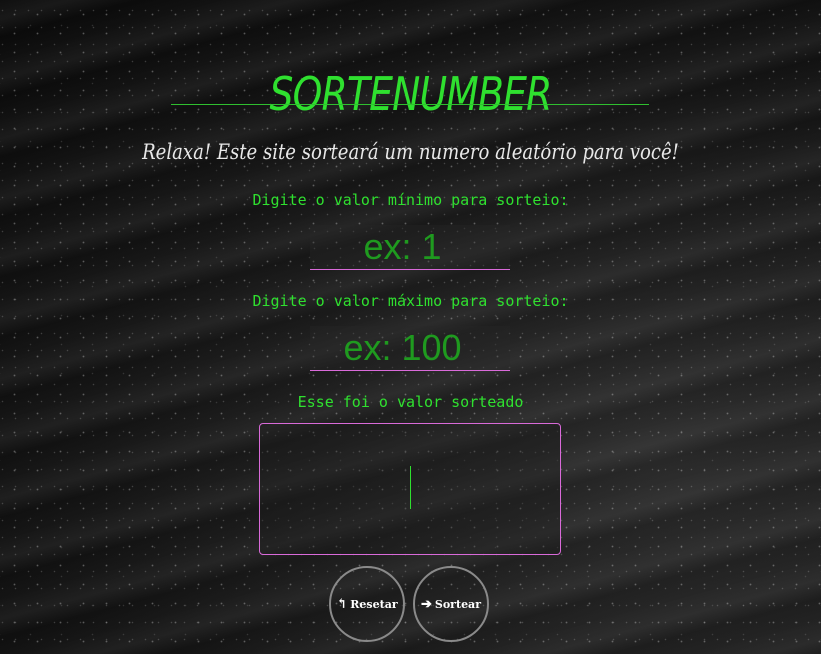 This screenshot has height=654, width=821. What do you see at coordinates (410, 402) in the screenshot?
I see `result-label: Esse foi o valor sorteado` at bounding box center [410, 402].